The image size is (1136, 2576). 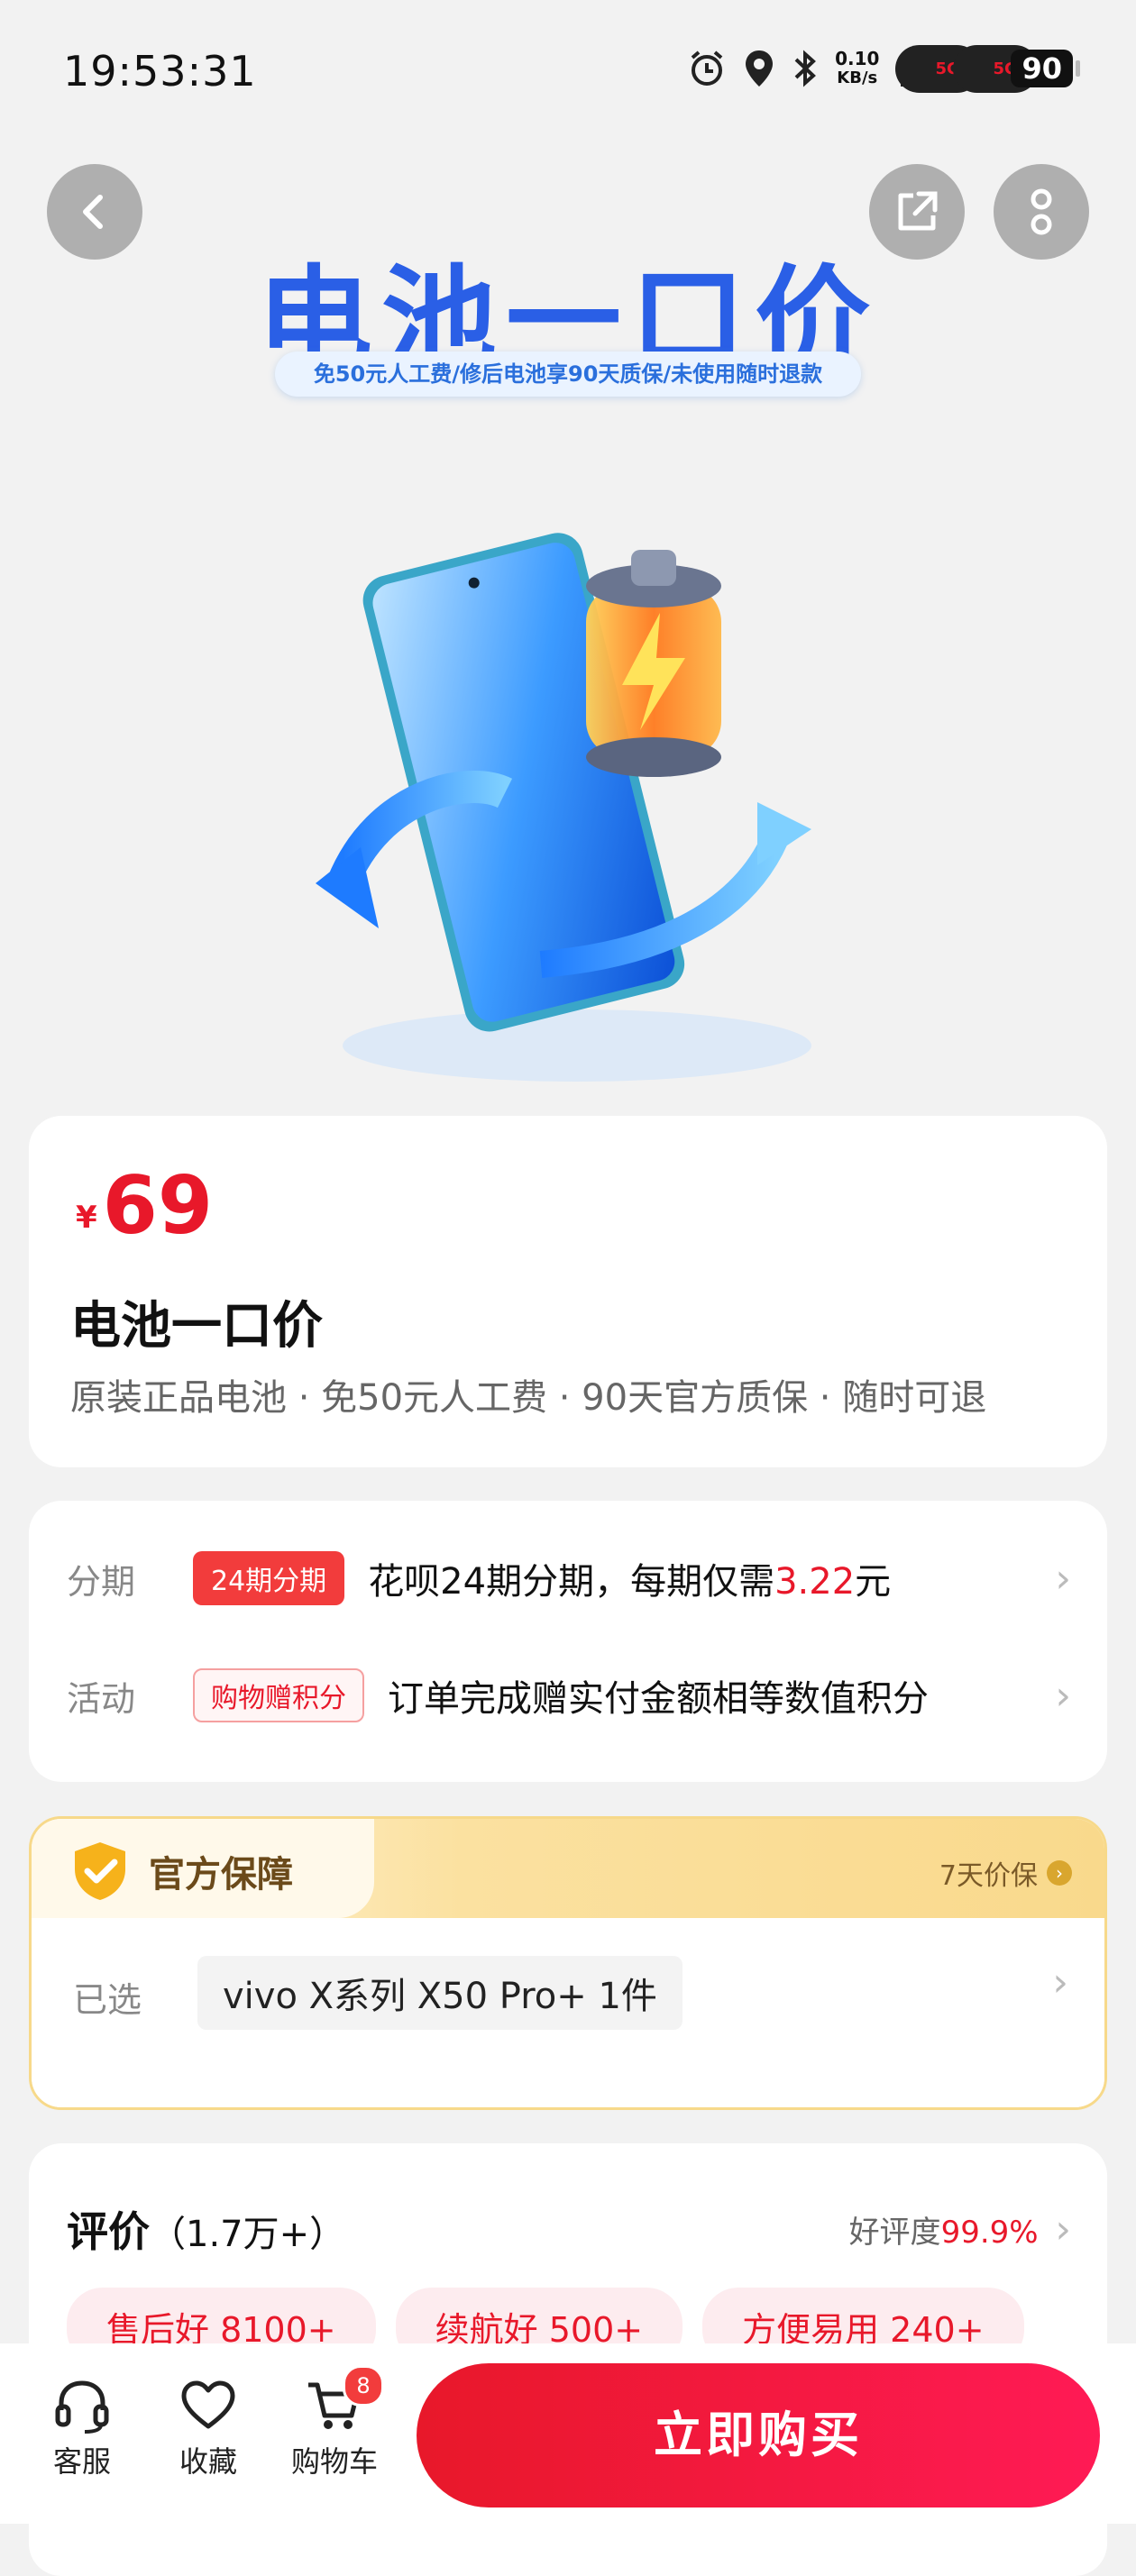 I want to click on installment-row: 分期 24期分期 花呗24期分期，每期仅需3.22元 ›, so click(x=569, y=1578).